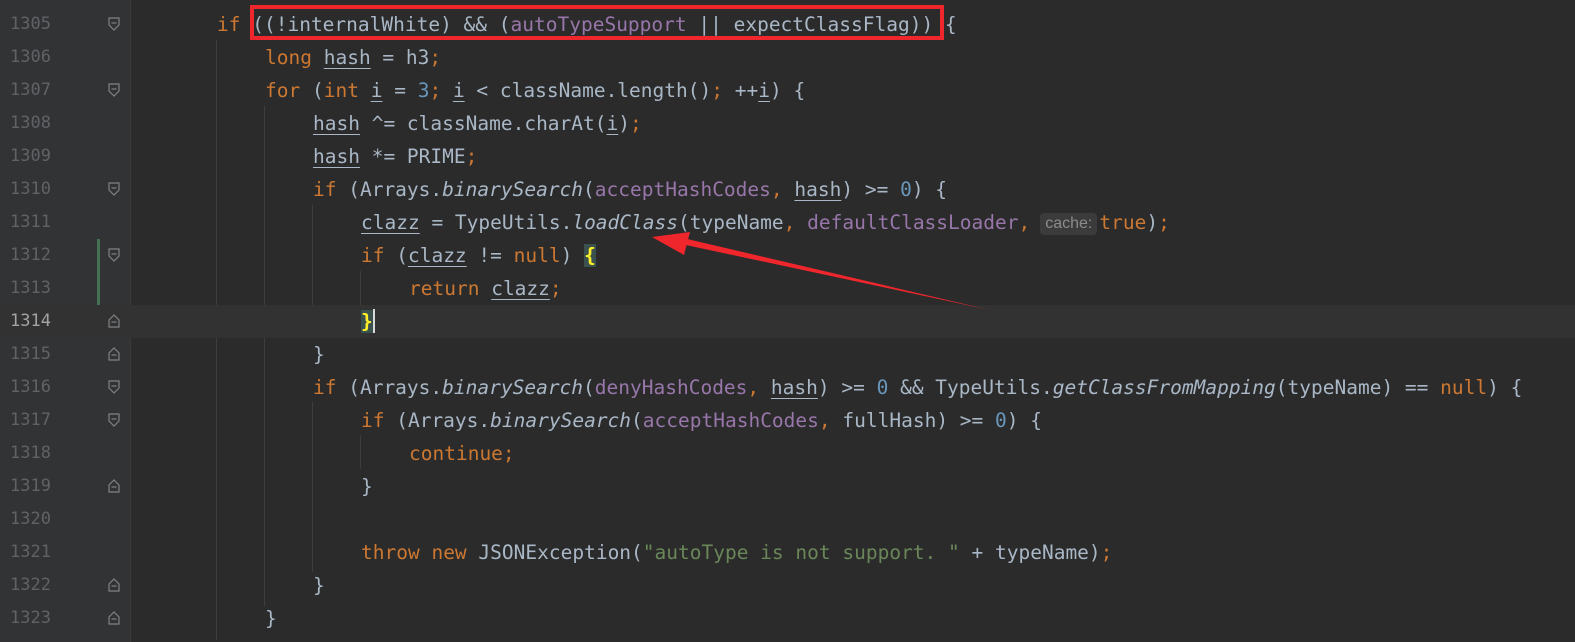 The image size is (1575, 642). Describe the element at coordinates (835, 274) in the screenshot. I see `arrow-line` at that location.